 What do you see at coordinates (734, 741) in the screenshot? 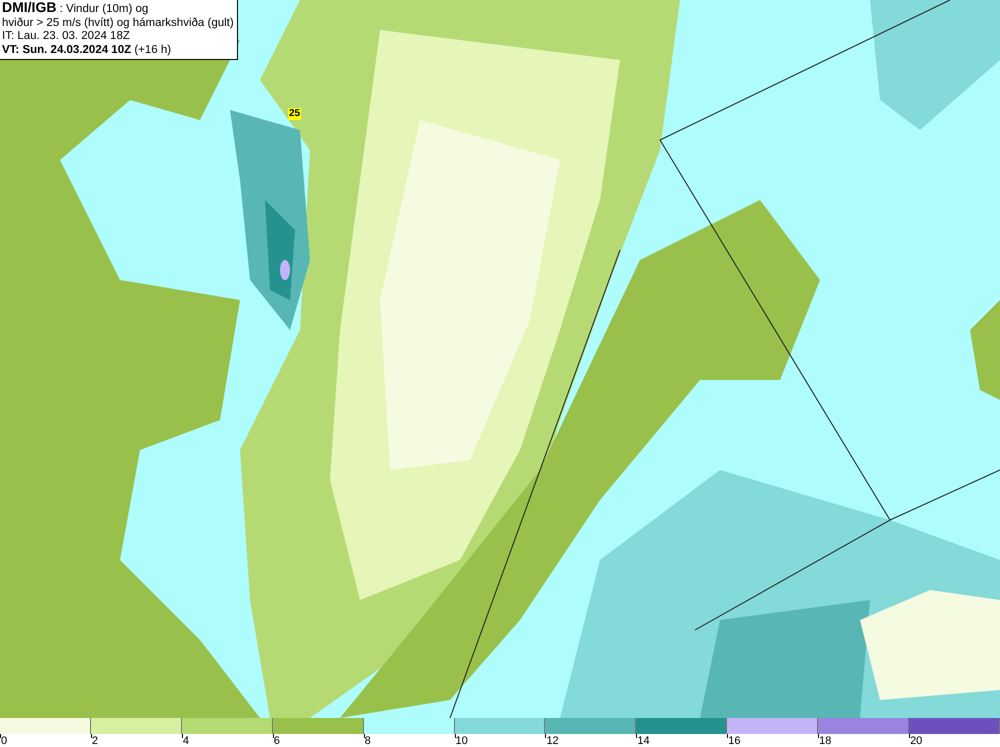
I see `legend-tick-label: 16` at bounding box center [734, 741].